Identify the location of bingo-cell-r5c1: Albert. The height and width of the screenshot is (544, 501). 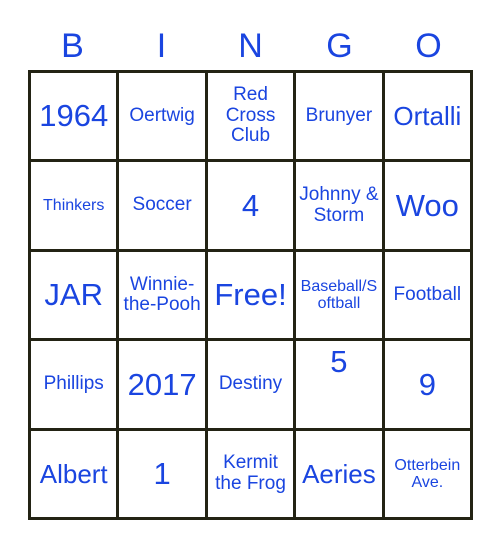
(75, 475).